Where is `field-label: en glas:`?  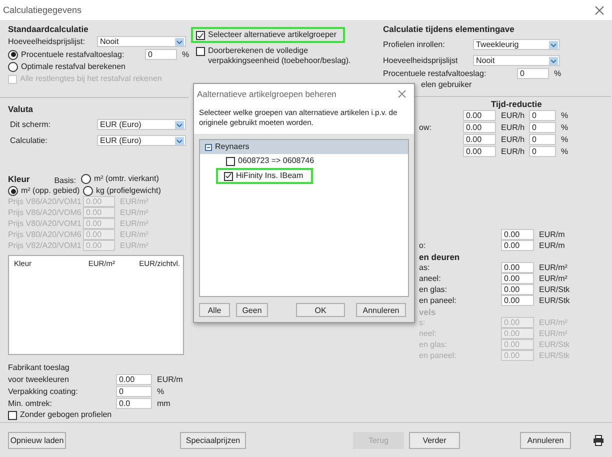 field-label: en glas: is located at coordinates (433, 345).